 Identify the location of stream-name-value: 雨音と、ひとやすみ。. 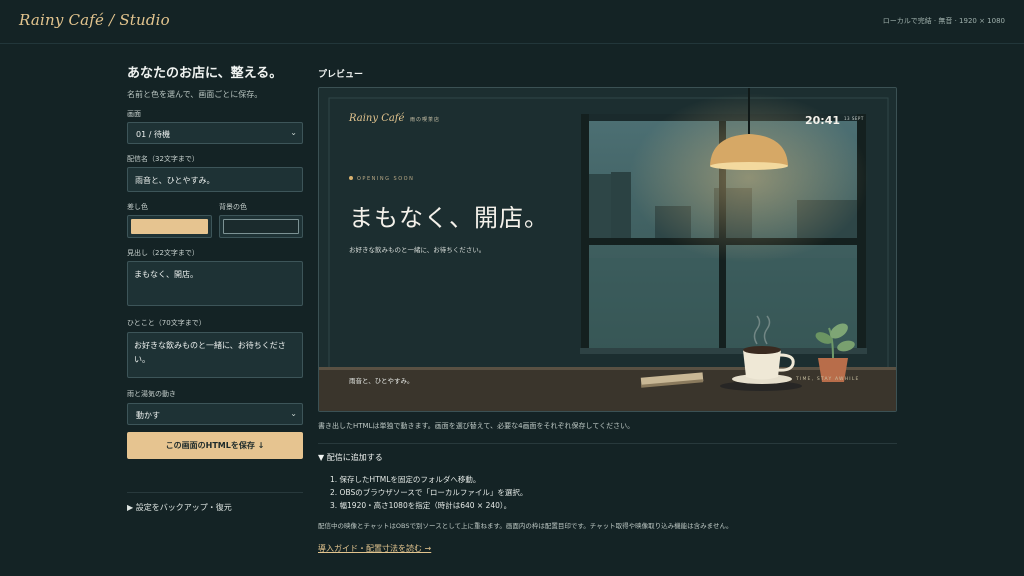
(175, 180).